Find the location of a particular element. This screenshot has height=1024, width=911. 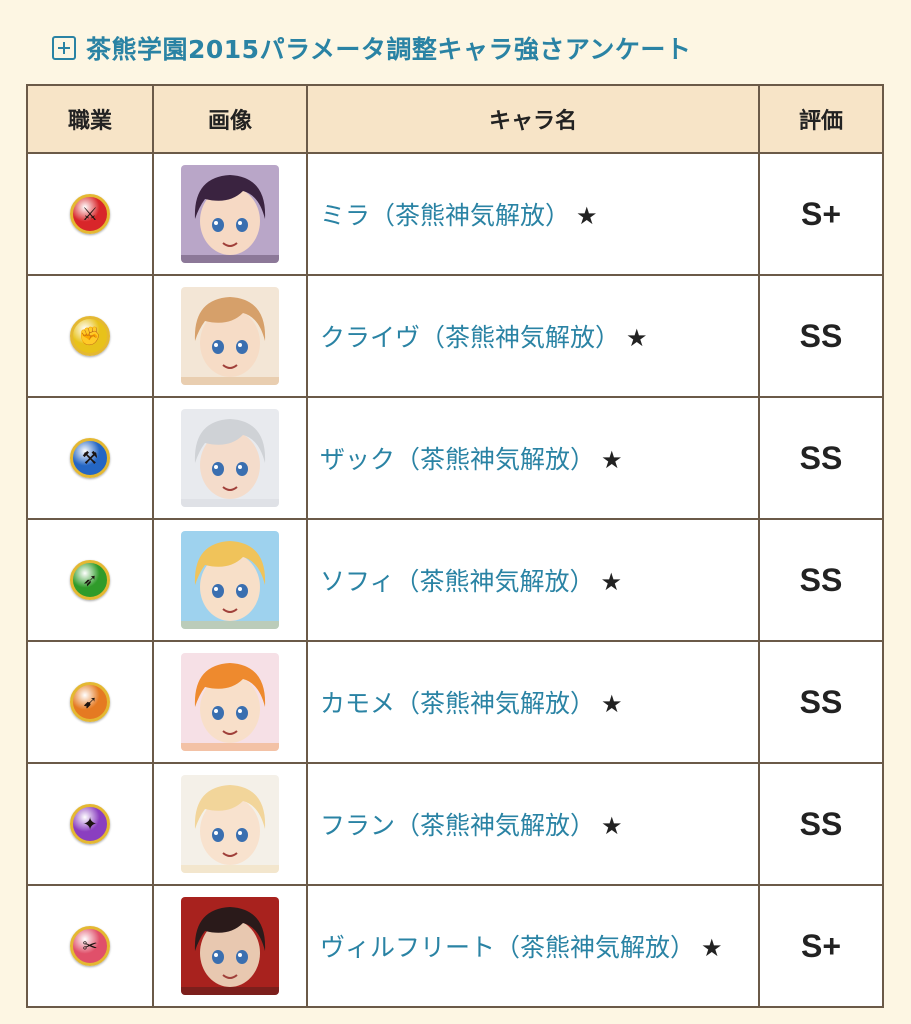

job-glyph: ⚒ is located at coordinates (90, 458).